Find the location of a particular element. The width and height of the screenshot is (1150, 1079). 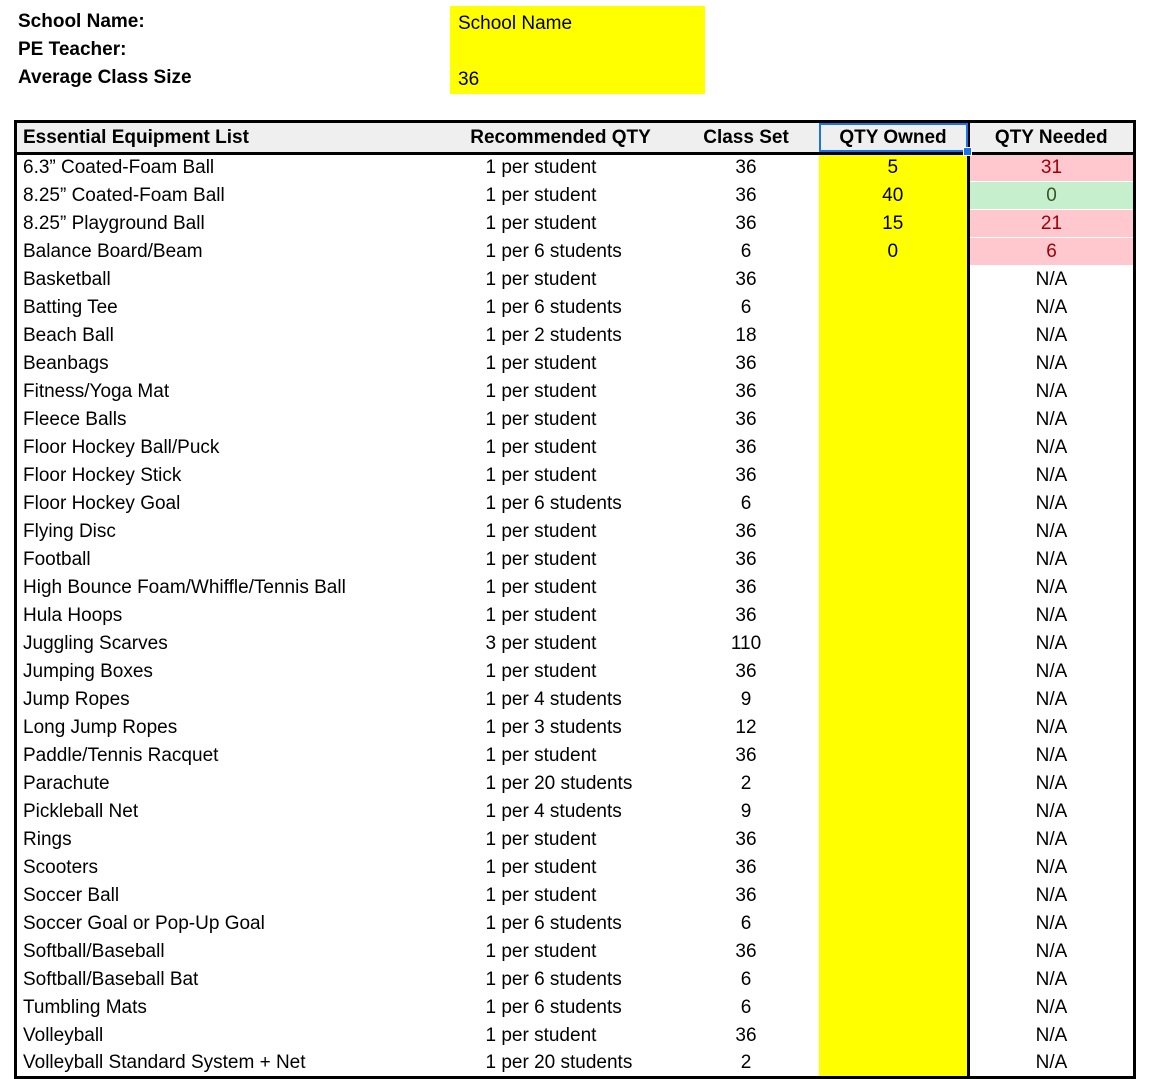

cell-class-set: 9 is located at coordinates (746, 699).